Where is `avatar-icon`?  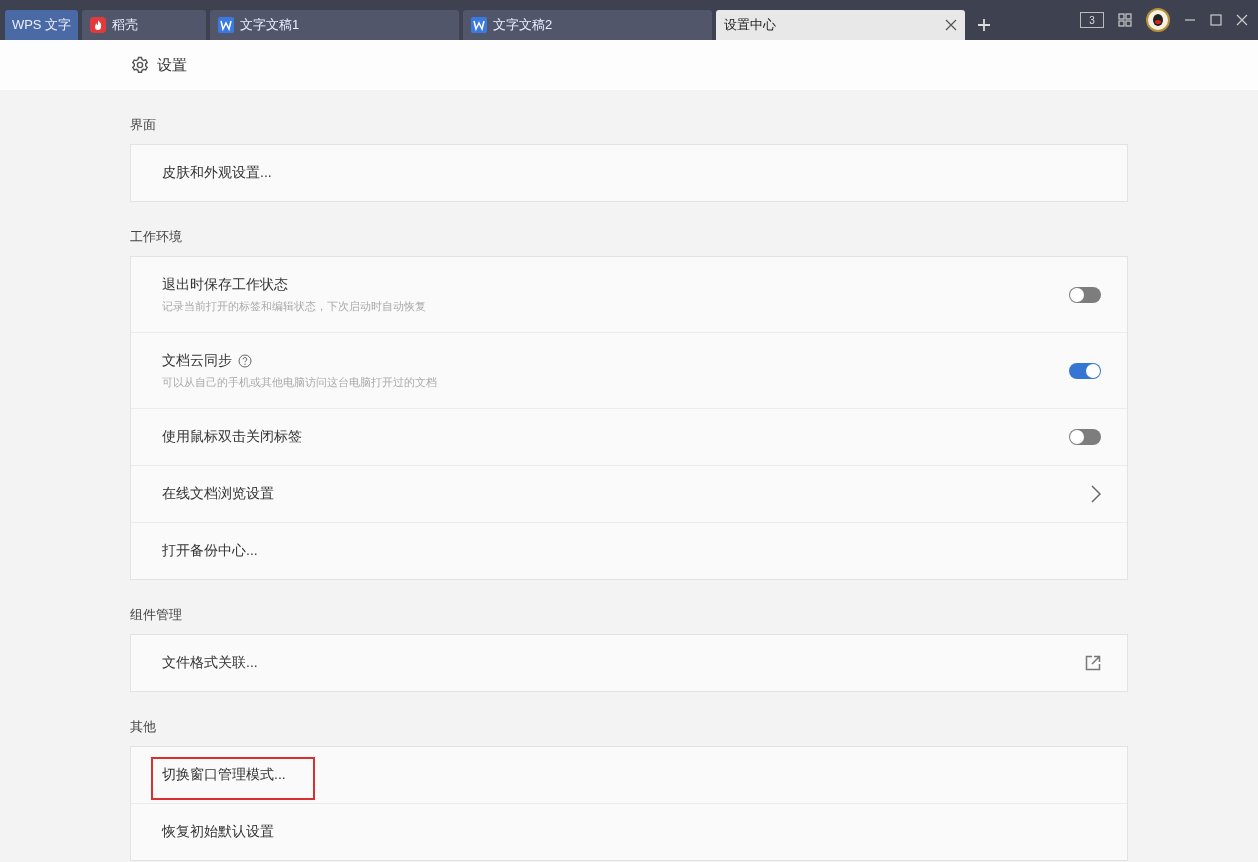 avatar-icon is located at coordinates (1158, 20).